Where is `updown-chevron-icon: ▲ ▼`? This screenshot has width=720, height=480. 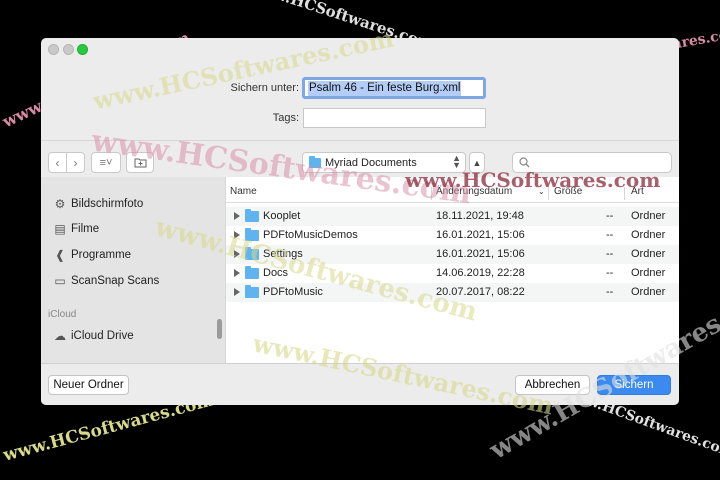
updown-chevron-icon: ▲ ▼ is located at coordinates (456, 161).